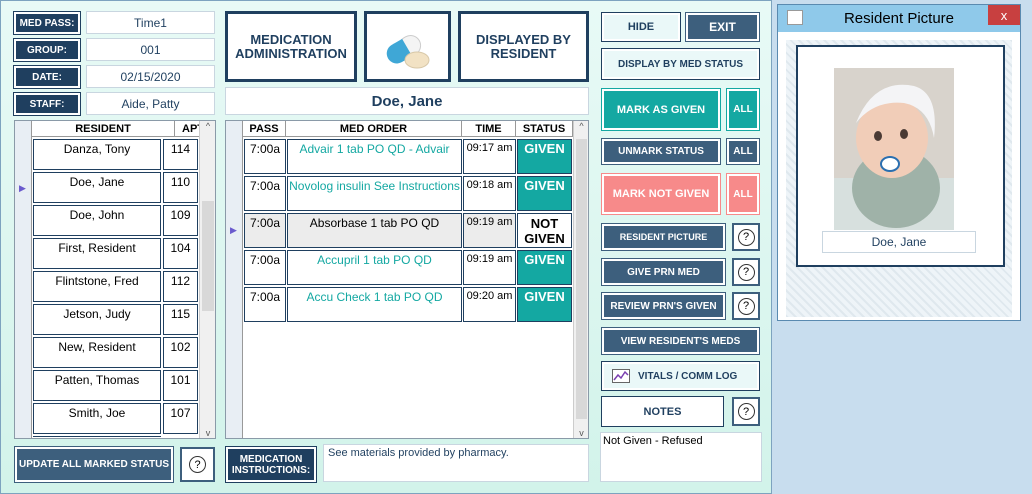 This screenshot has height=494, width=1032. I want to click on med-pass-field: Time1, so click(150, 22).